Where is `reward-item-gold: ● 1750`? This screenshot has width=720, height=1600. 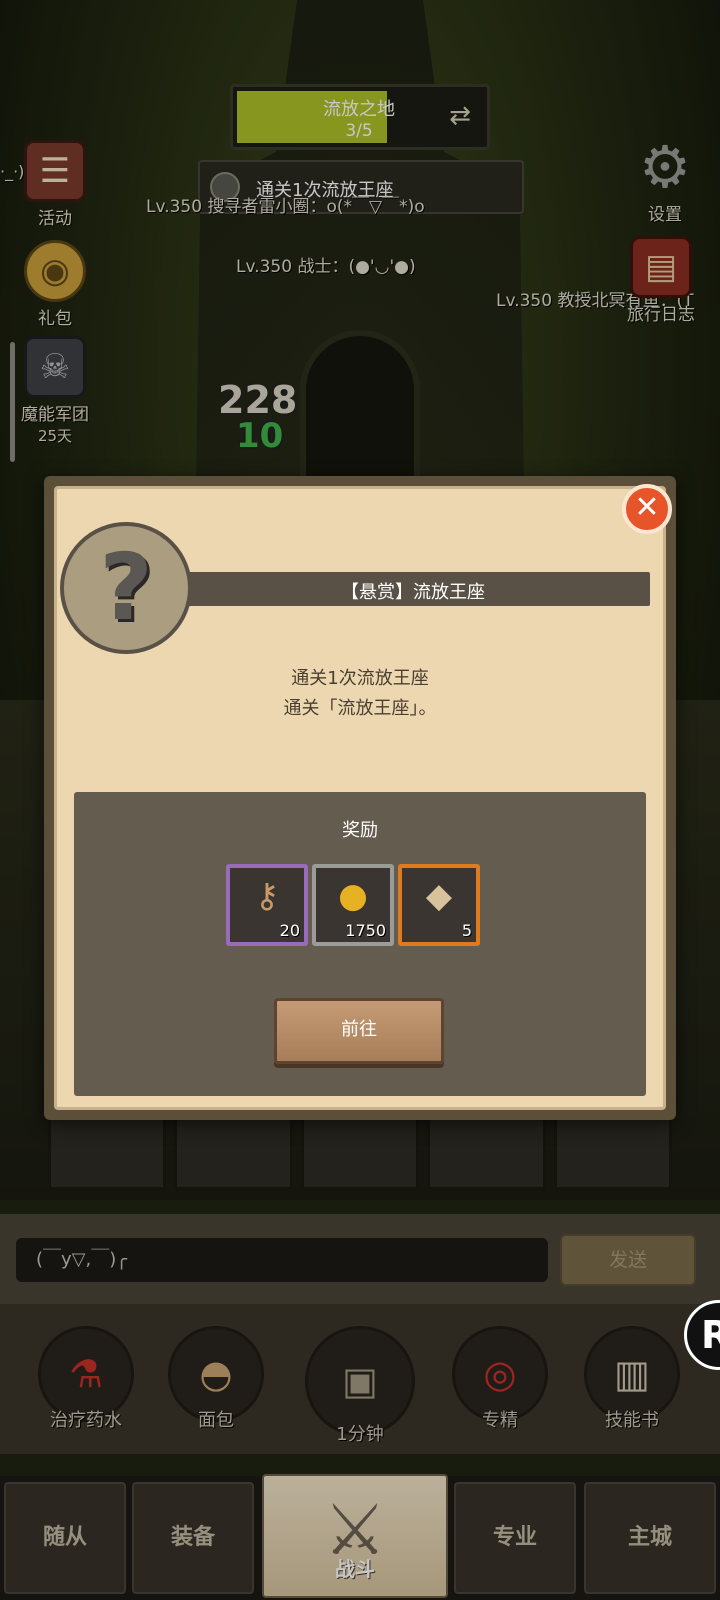 reward-item-gold: ● 1750 is located at coordinates (353, 905).